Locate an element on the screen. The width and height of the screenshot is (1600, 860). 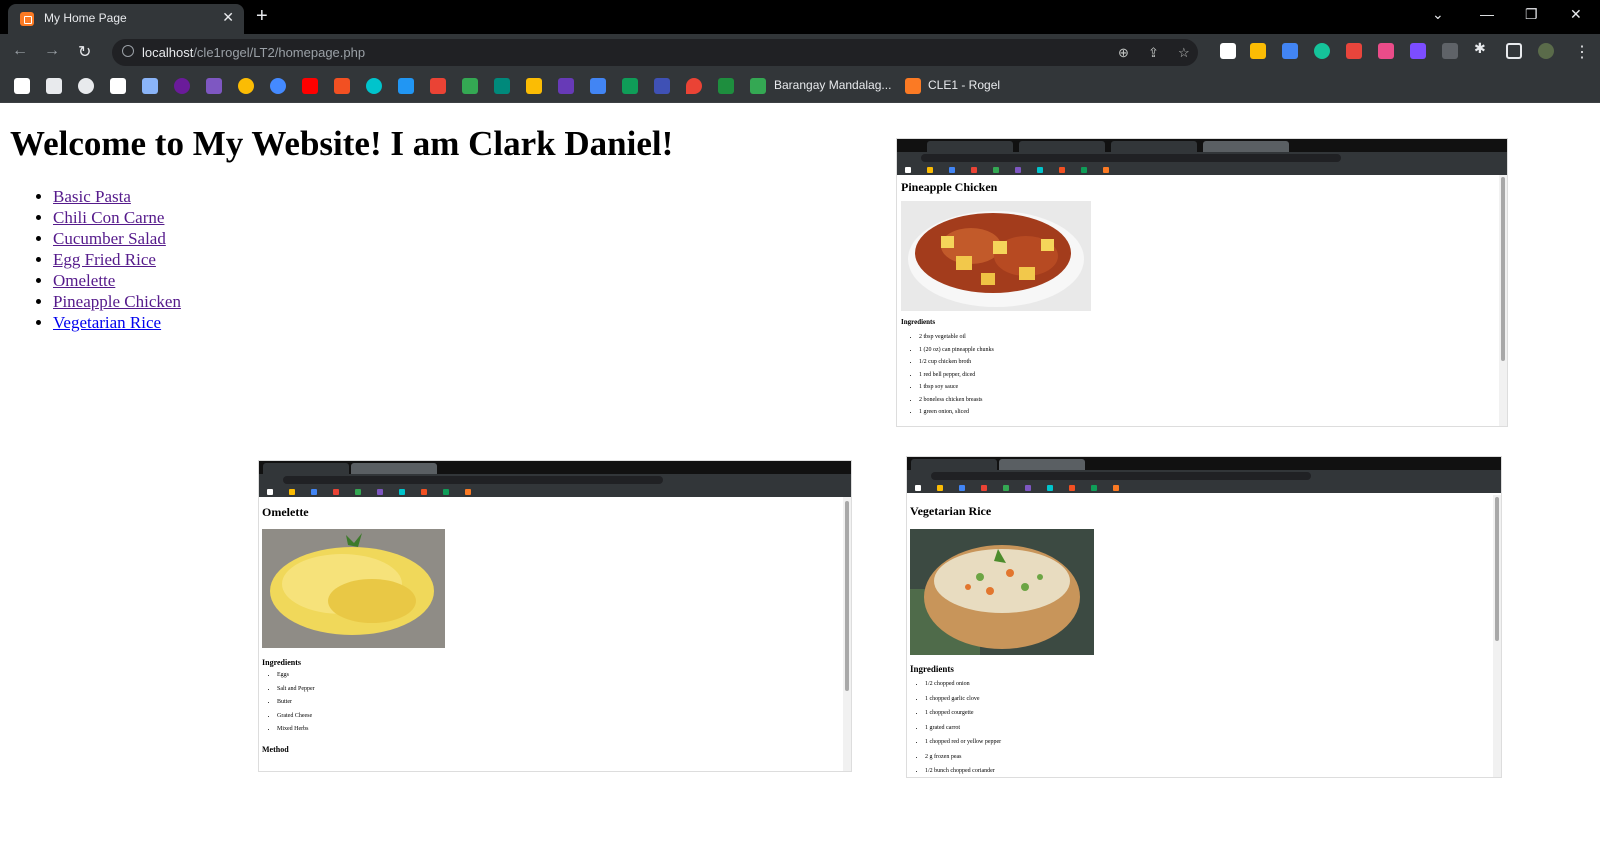
new-tab-icon: + is located at coordinates (262, 16).